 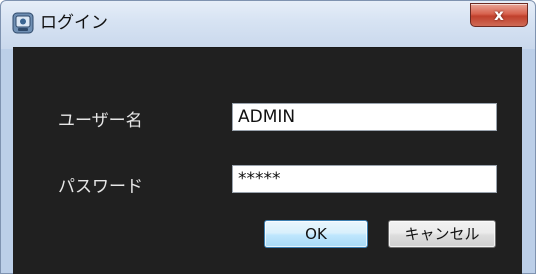 What do you see at coordinates (23, 23) in the screenshot?
I see `app-icon` at bounding box center [23, 23].